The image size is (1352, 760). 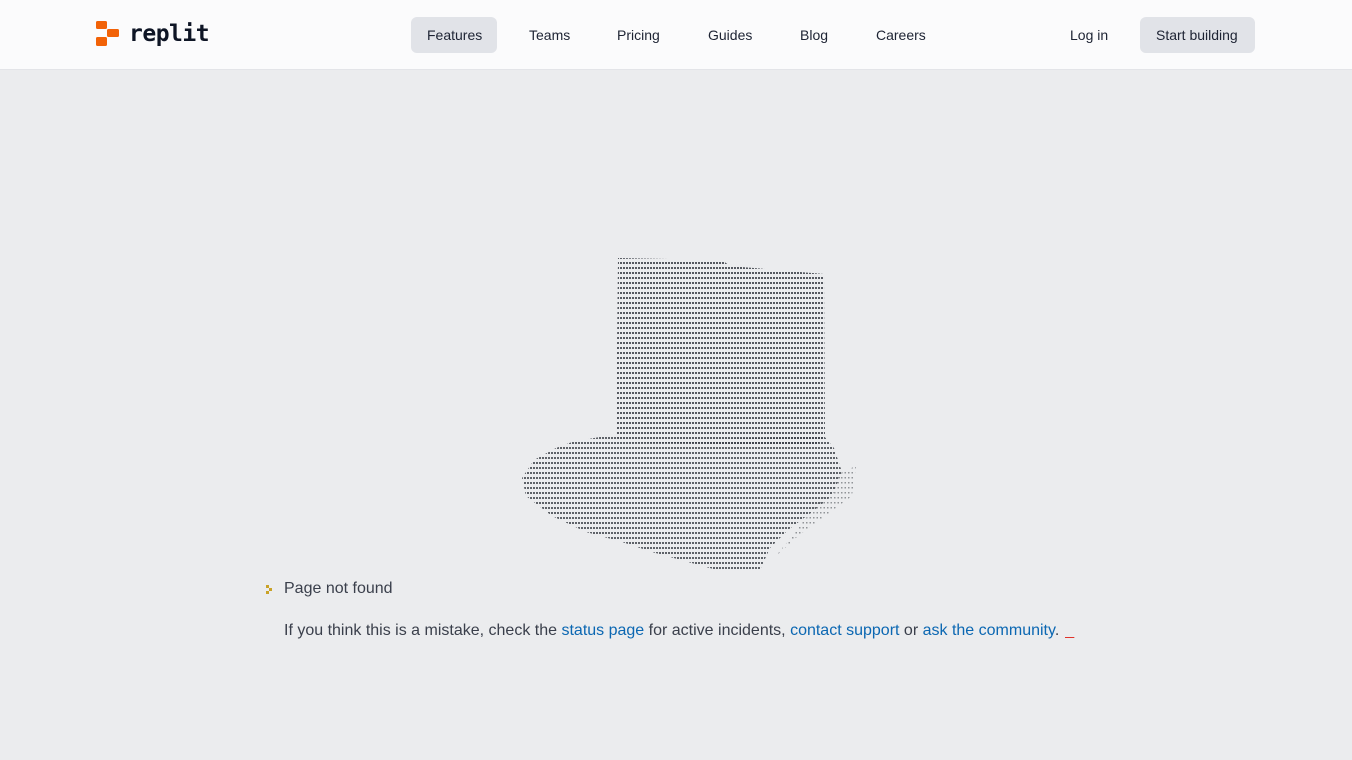 What do you see at coordinates (989, 630) in the screenshot?
I see `ask-community-link: ask the community` at bounding box center [989, 630].